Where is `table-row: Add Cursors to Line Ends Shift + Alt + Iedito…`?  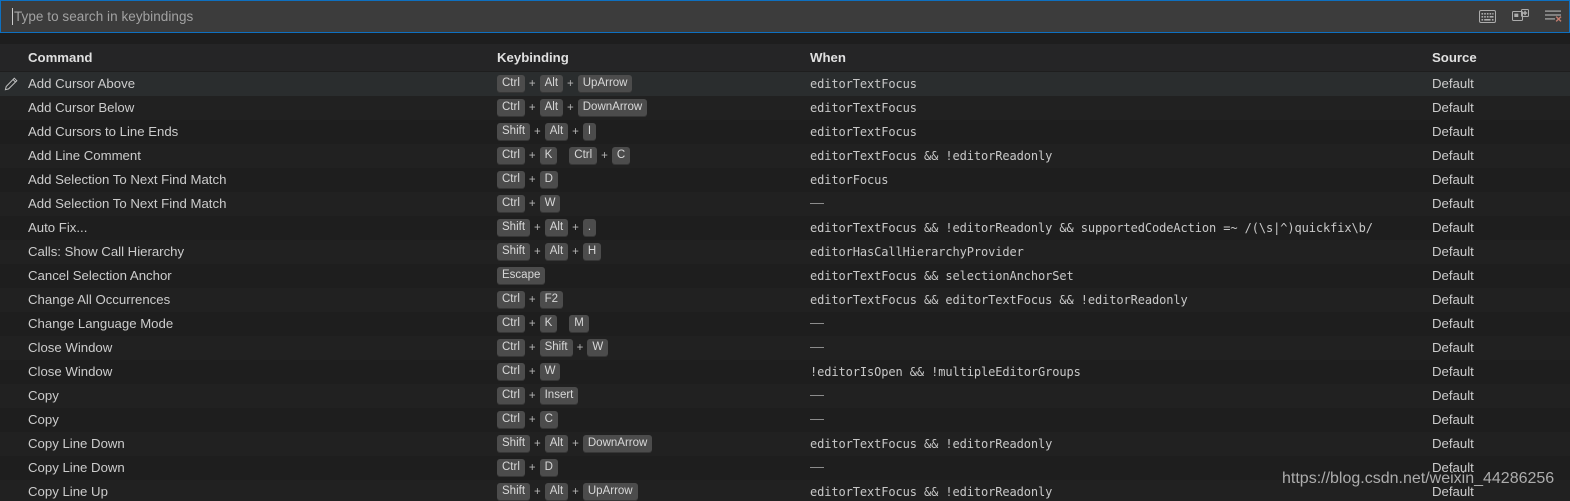 table-row: Add Cursors to Line Ends Shift + Alt + Iedito… is located at coordinates (785, 132).